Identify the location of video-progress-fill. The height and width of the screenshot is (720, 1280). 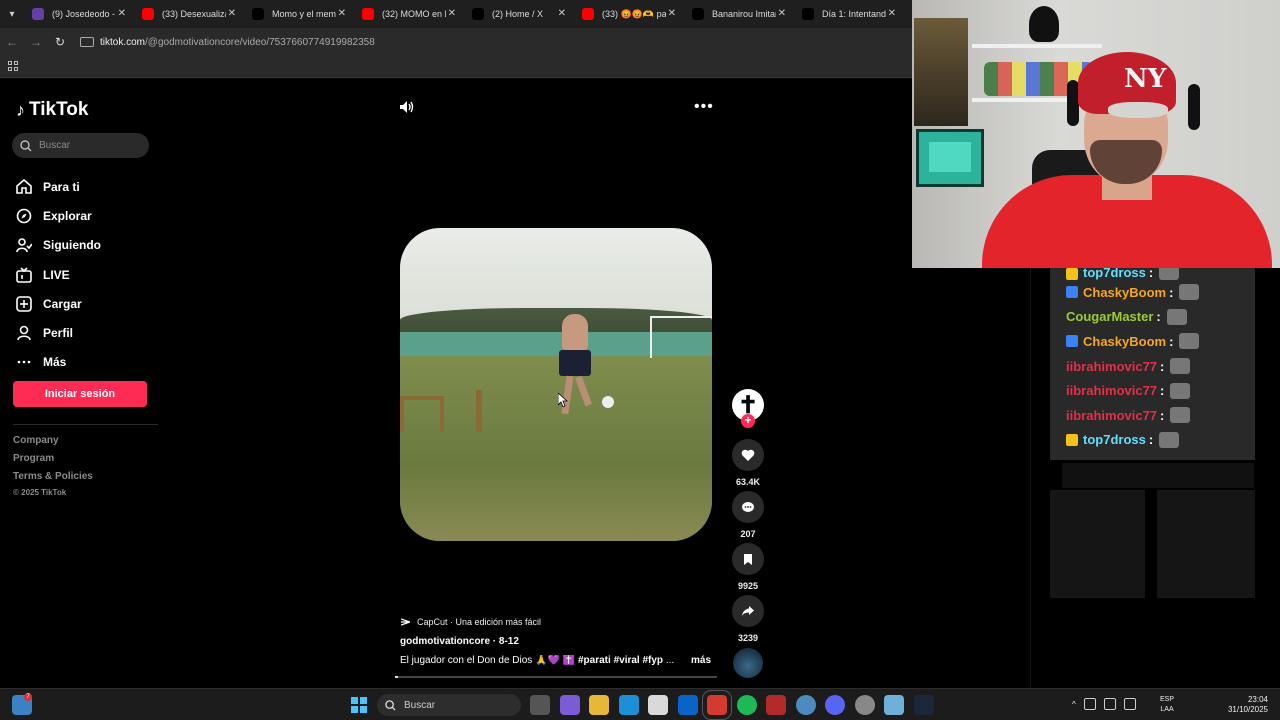
(397, 677).